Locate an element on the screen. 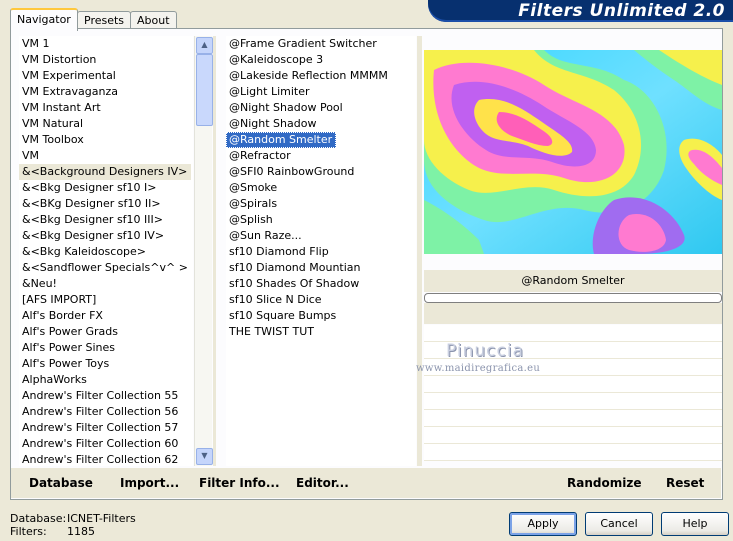  category-item: &<Bkg Designer sf10 III> is located at coordinates (106, 220).